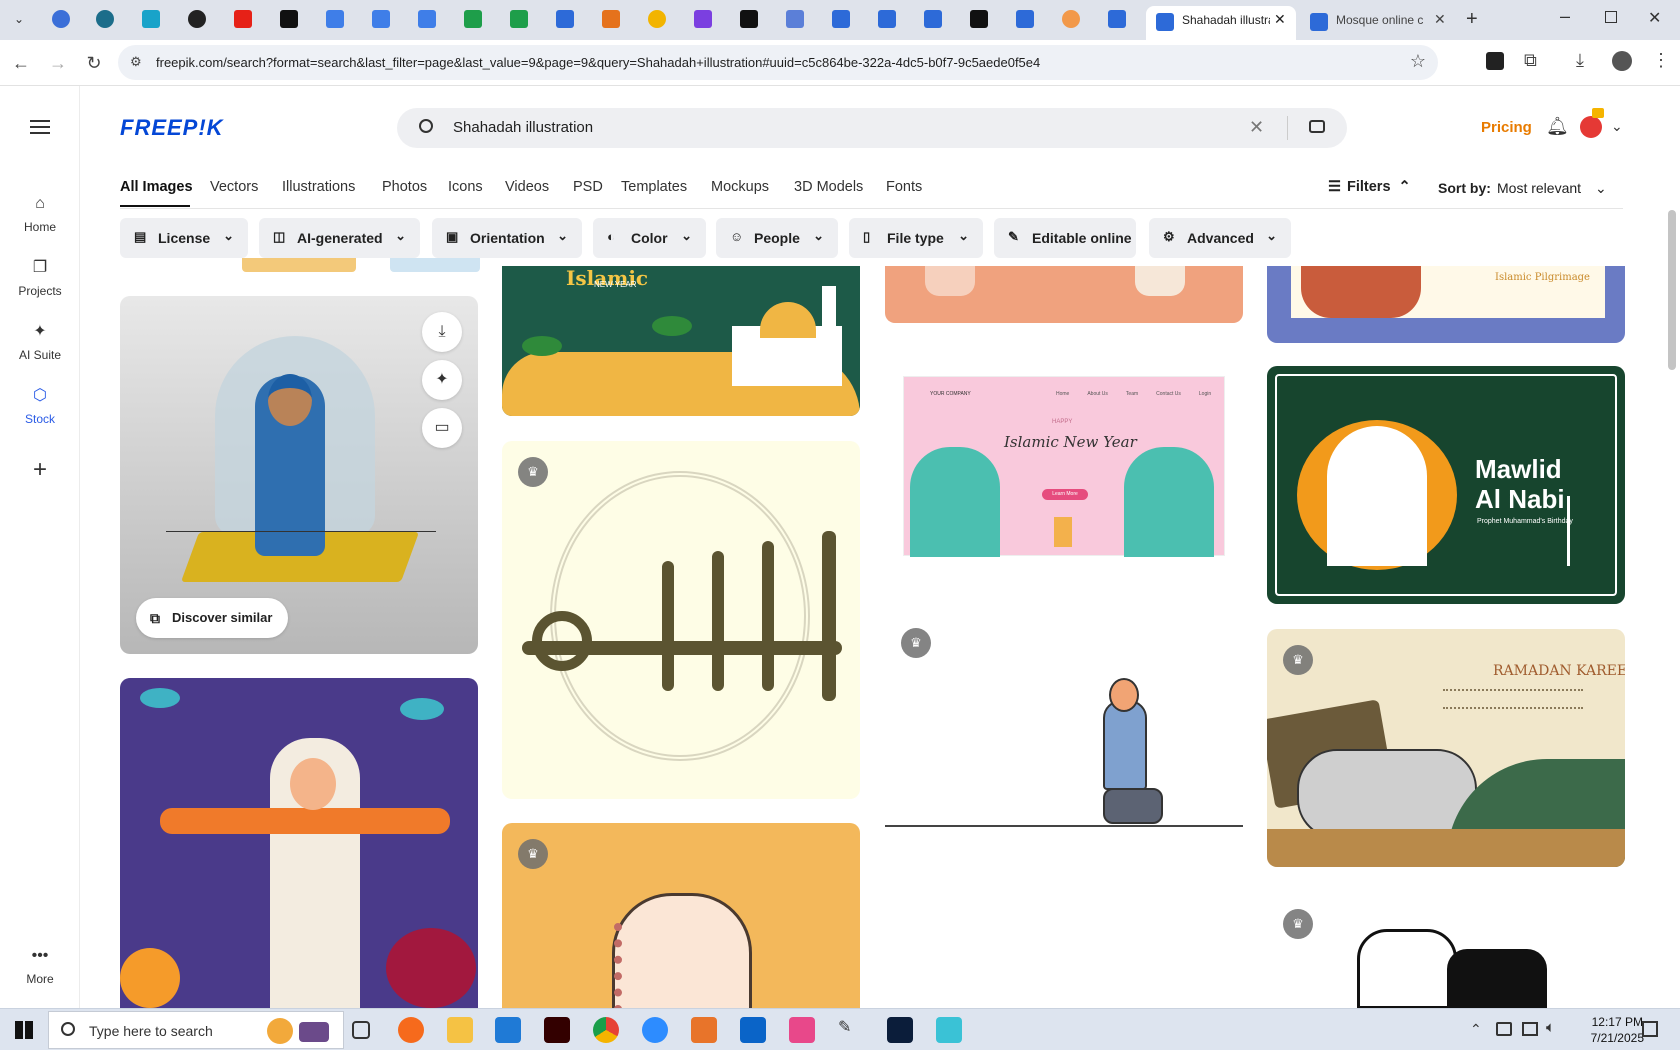  Describe the element at coordinates (40, 470) in the screenshot. I see `add-icon: +` at that location.